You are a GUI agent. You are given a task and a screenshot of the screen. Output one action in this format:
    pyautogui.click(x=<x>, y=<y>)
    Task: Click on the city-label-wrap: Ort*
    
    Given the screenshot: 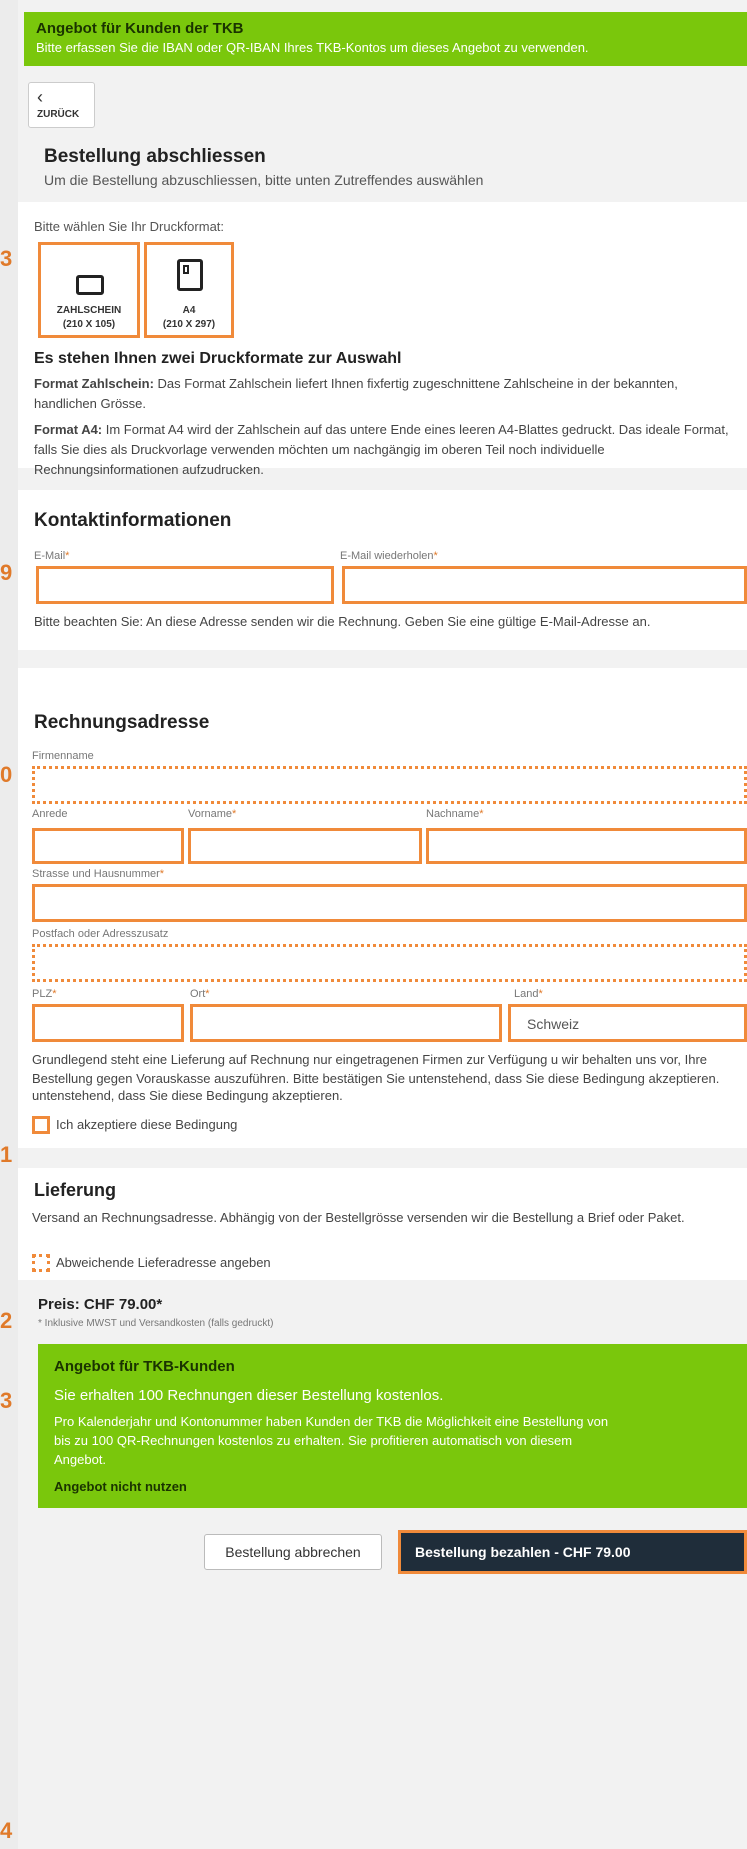 What is the action you would take?
    pyautogui.click(x=200, y=994)
    